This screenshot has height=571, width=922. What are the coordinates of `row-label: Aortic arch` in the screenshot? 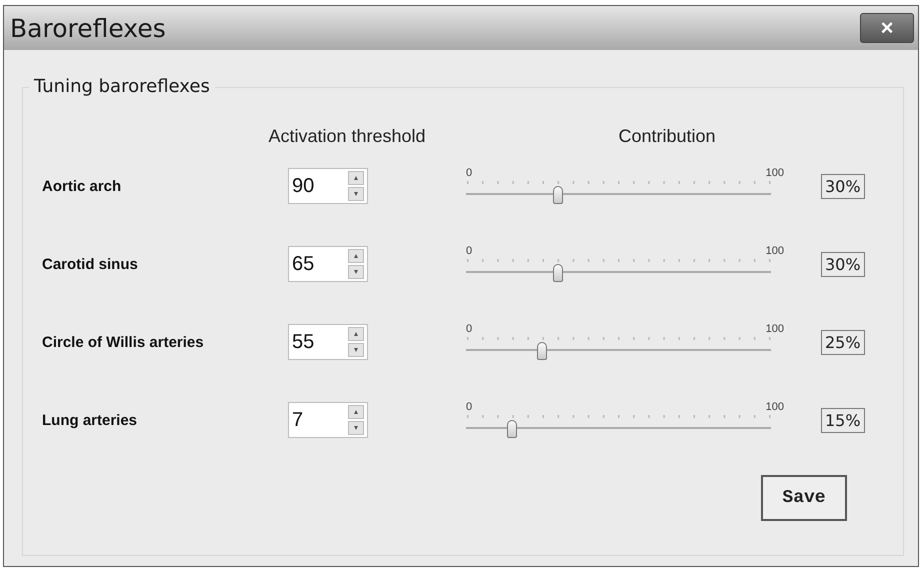 It's located at (81, 186).